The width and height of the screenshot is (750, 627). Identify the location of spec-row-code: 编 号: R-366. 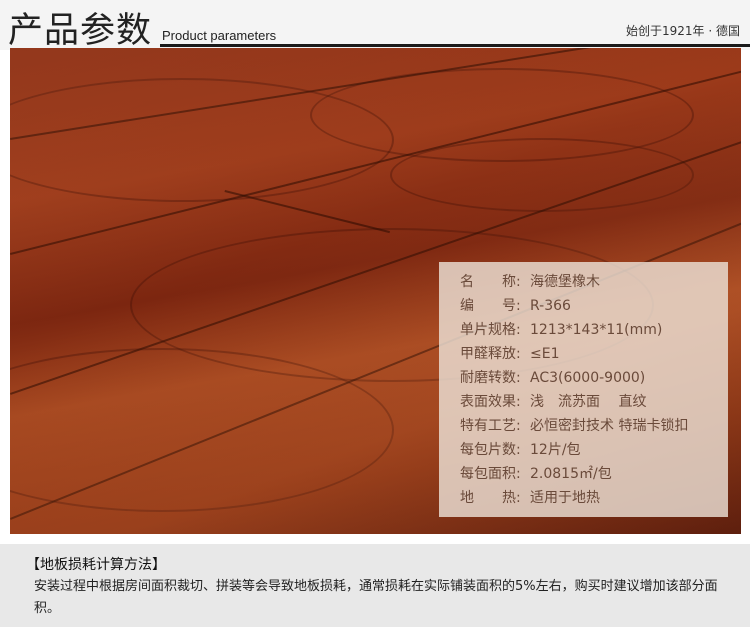
(515, 306).